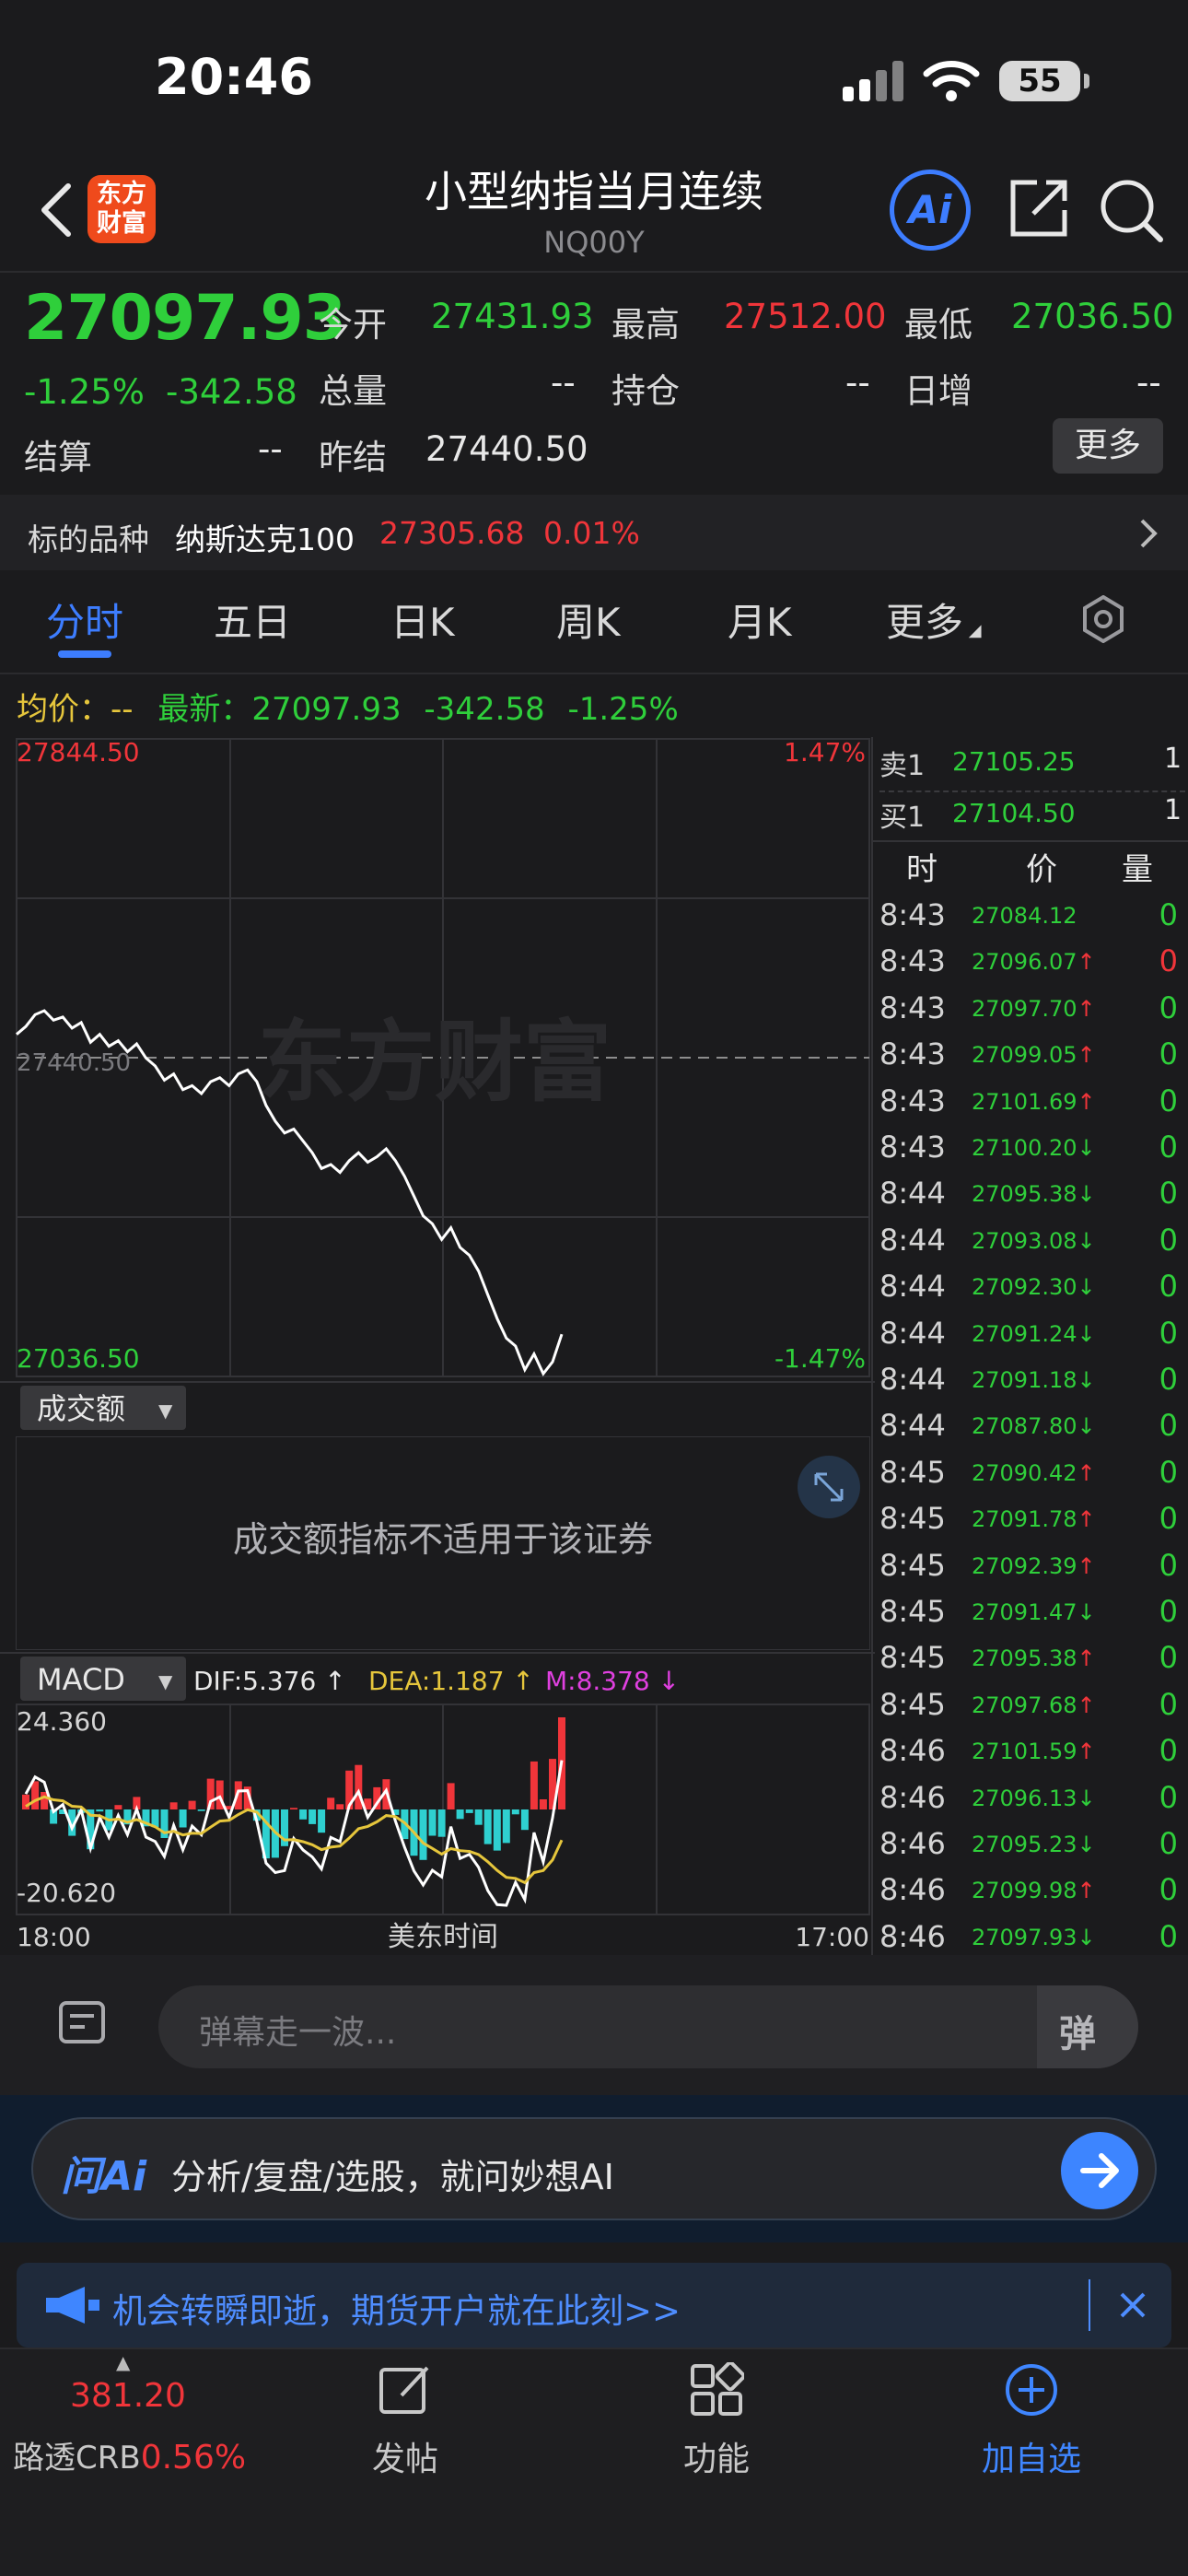 This screenshot has width=1188, height=2576. I want to click on underlying-pct: 0.01%, so click(591, 533).